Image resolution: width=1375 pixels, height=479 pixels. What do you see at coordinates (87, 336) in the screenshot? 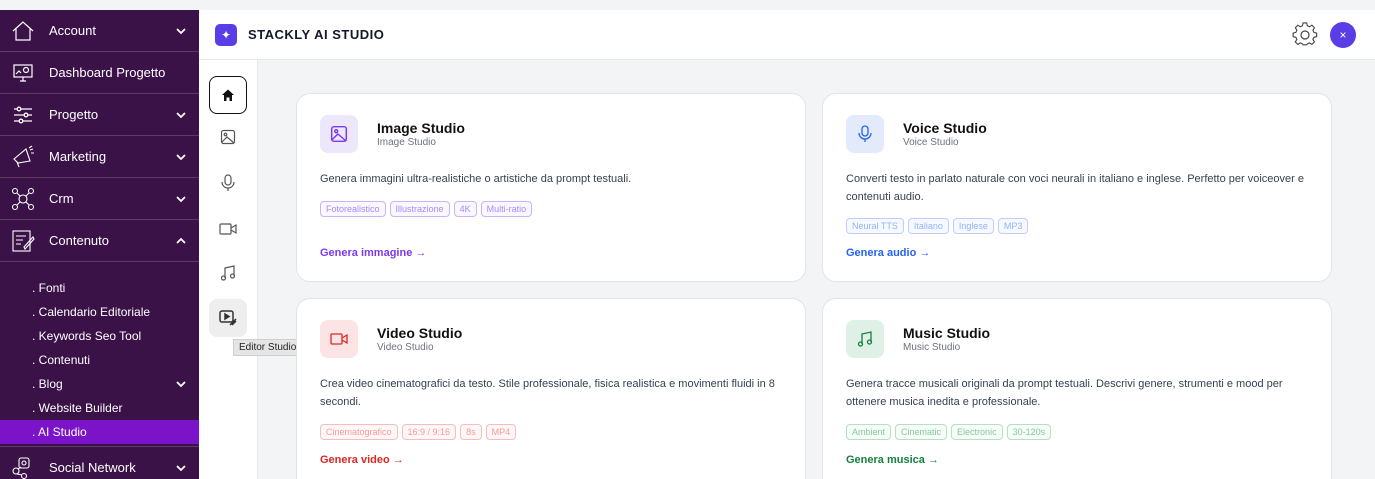
I see `sidebar-subitem-label: . Keywords Seo Tool` at bounding box center [87, 336].